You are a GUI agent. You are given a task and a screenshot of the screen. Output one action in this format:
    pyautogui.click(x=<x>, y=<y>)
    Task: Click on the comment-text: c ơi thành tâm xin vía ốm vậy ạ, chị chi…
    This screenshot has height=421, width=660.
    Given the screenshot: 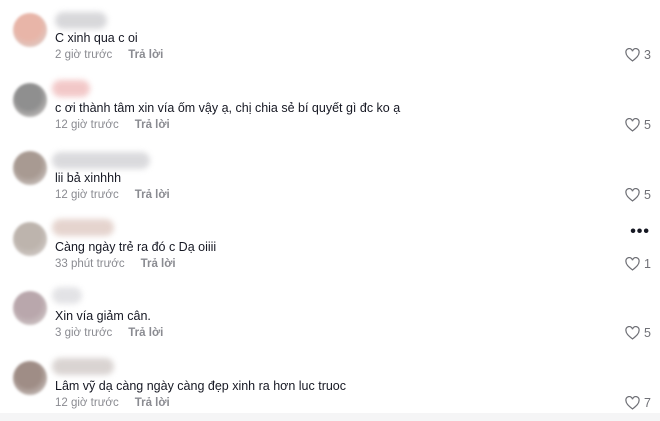 What is the action you would take?
    pyautogui.click(x=228, y=108)
    